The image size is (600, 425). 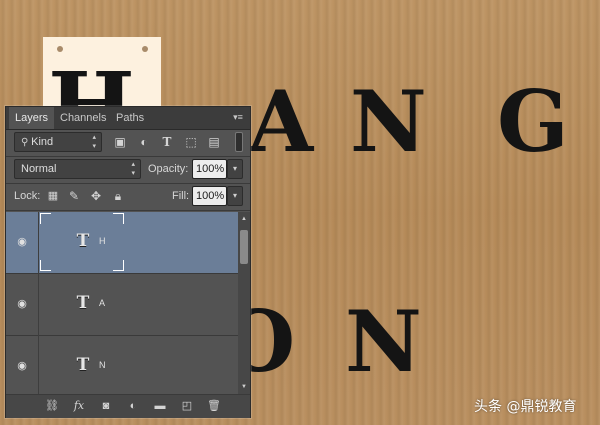 What do you see at coordinates (214, 406) in the screenshot?
I see `trash-icon: 🗑︎` at bounding box center [214, 406].